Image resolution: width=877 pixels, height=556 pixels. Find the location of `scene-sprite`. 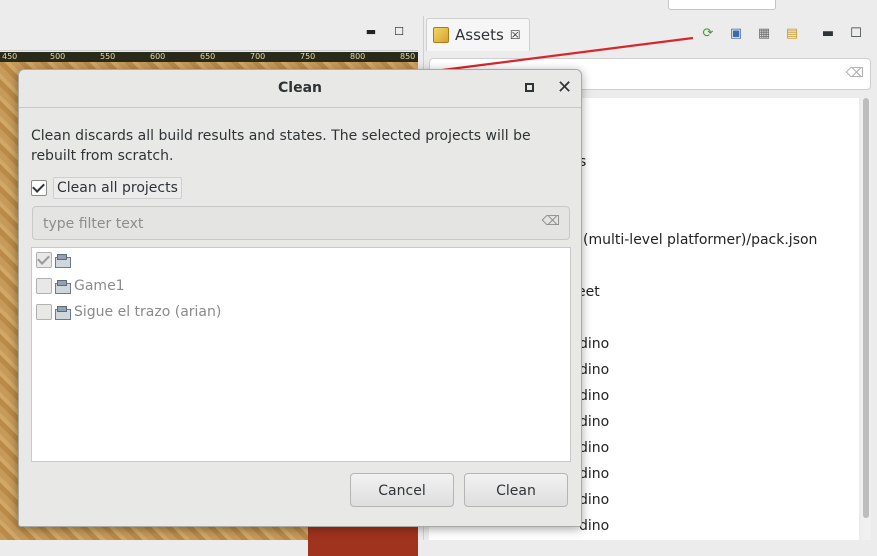

scene-sprite is located at coordinates (363, 540).